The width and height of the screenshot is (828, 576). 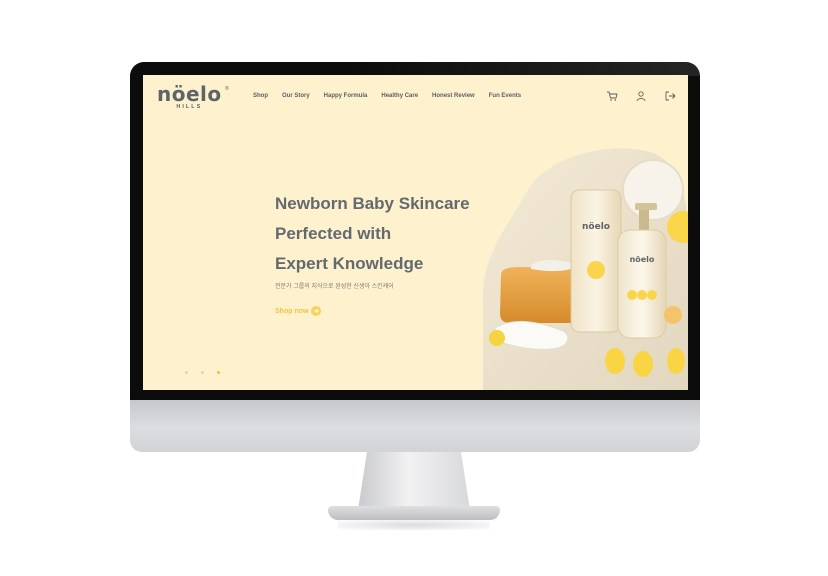 I want to click on monitor-stand-foot, so click(x=414, y=513).